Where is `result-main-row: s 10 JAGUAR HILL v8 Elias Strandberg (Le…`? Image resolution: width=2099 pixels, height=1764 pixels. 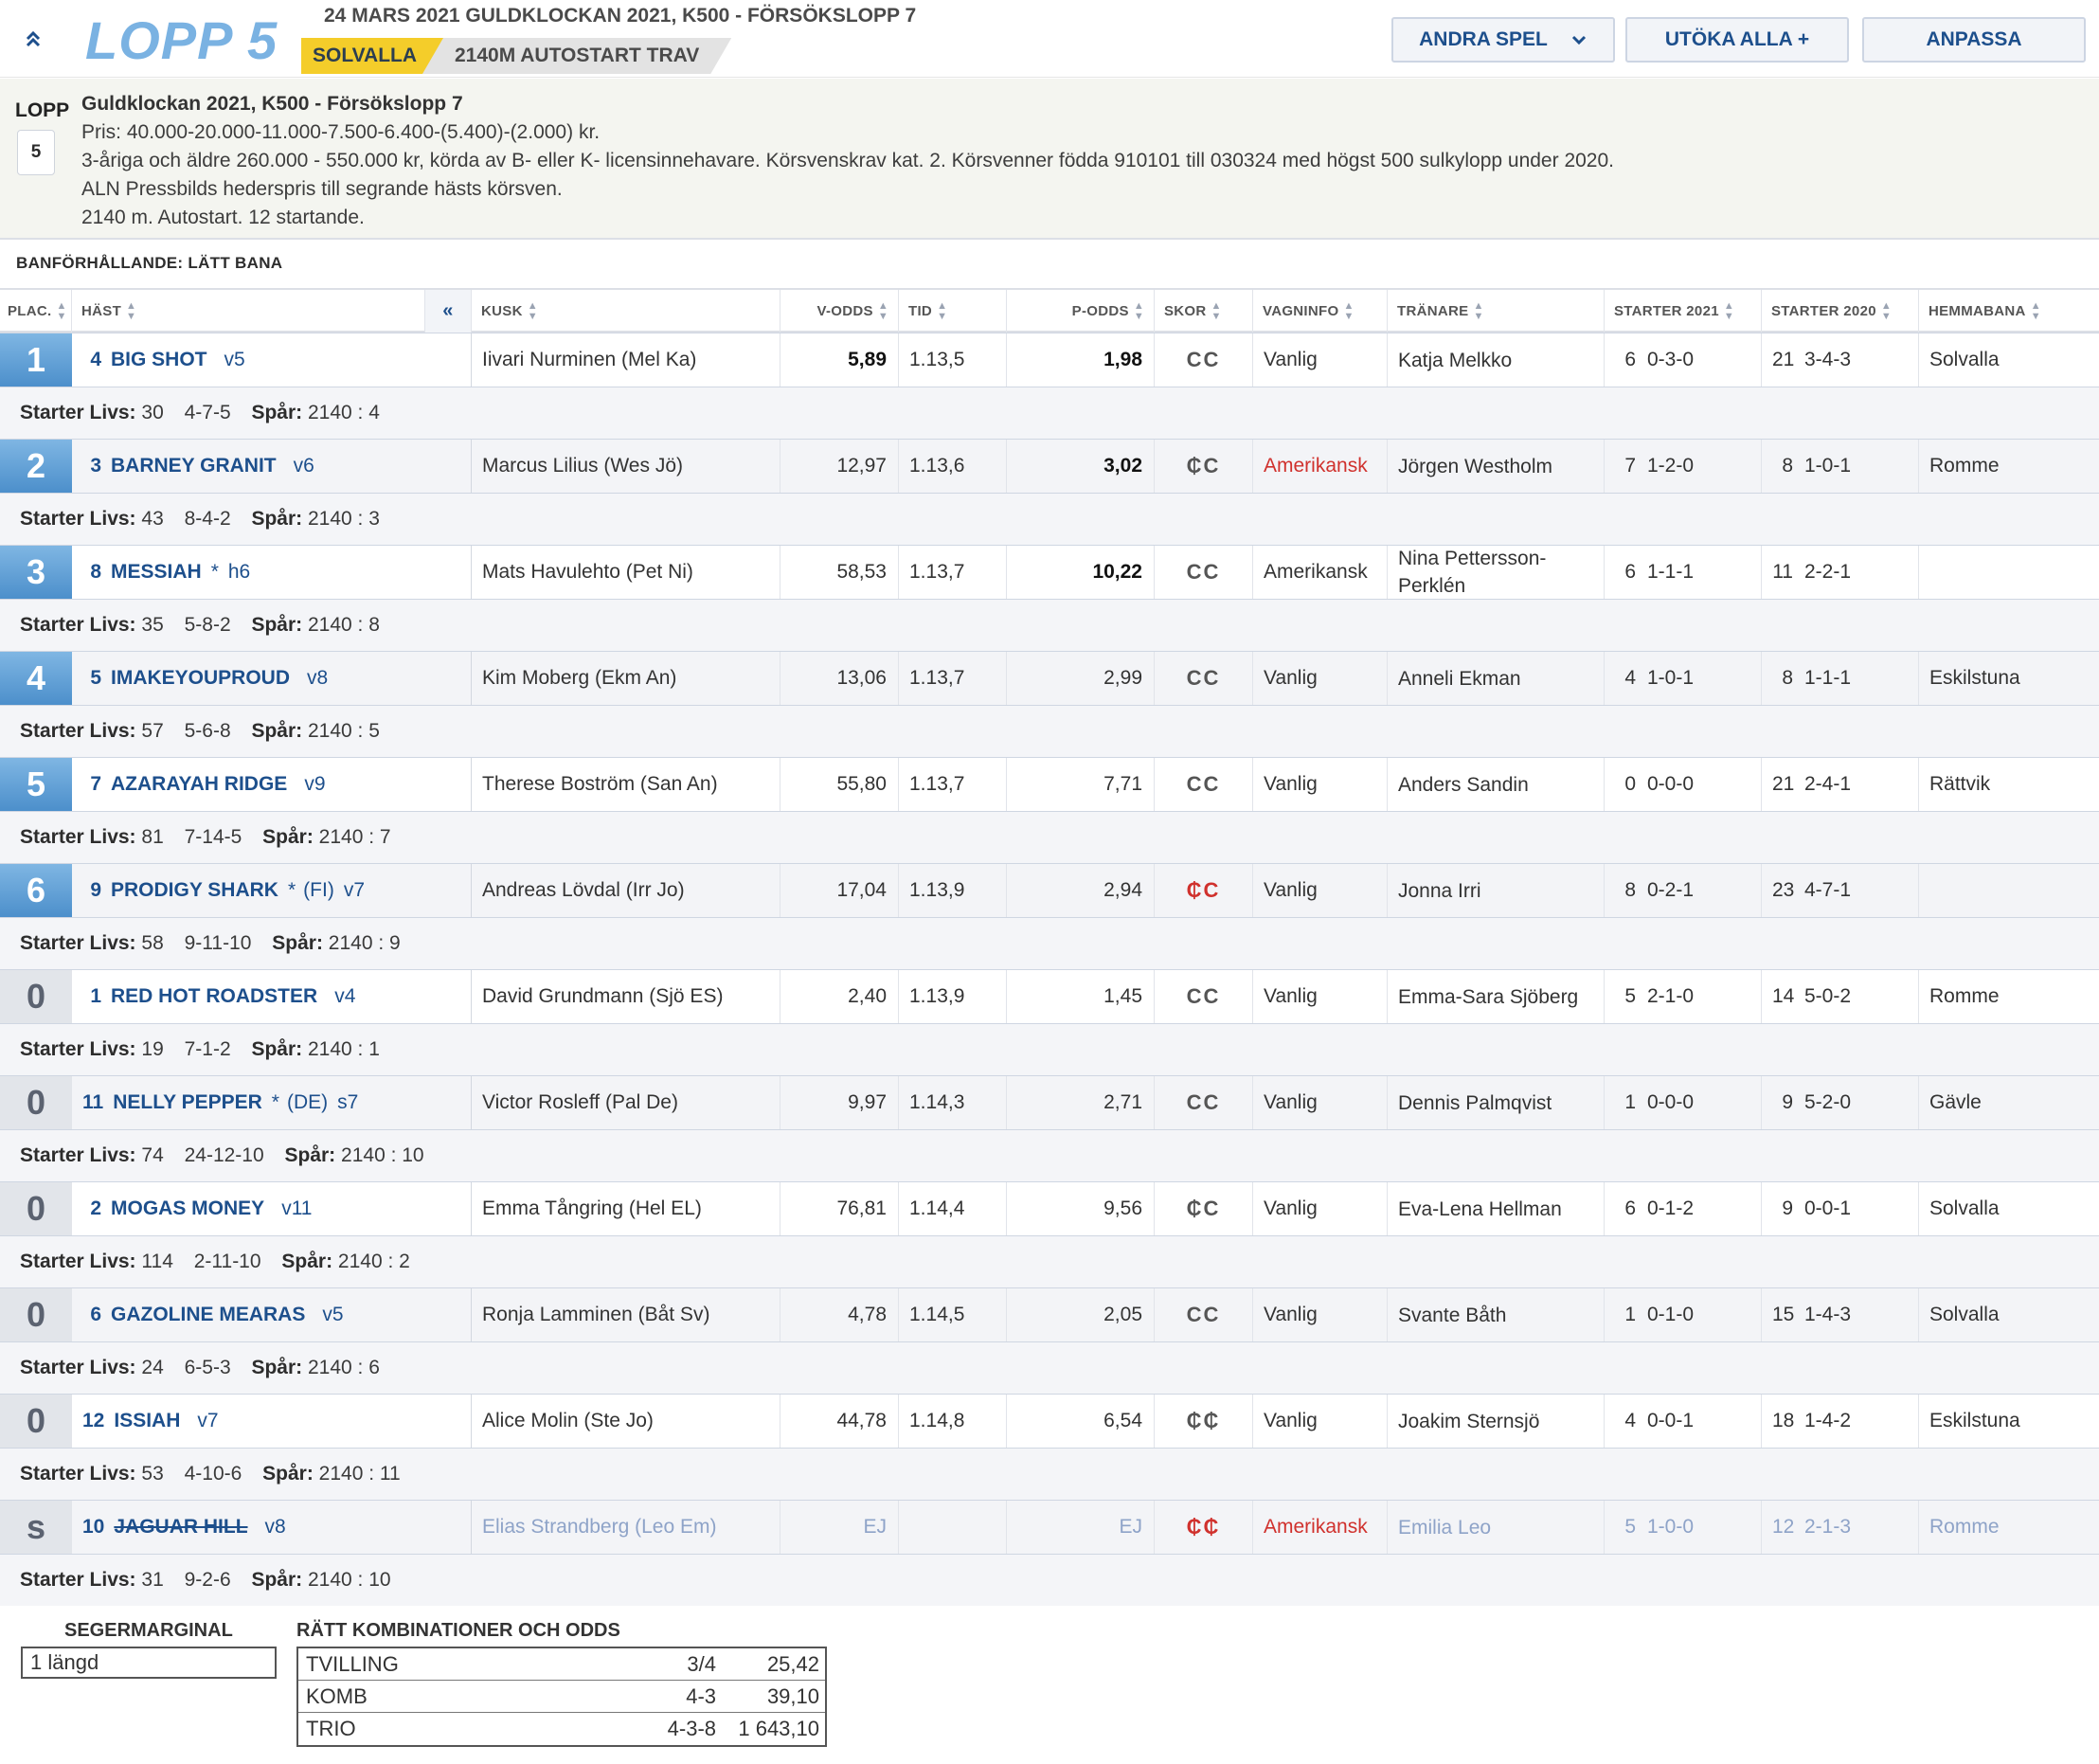 result-main-row: s 10 JAGUAR HILL v8 Elias Strandberg (Le… is located at coordinates (1049, 1527).